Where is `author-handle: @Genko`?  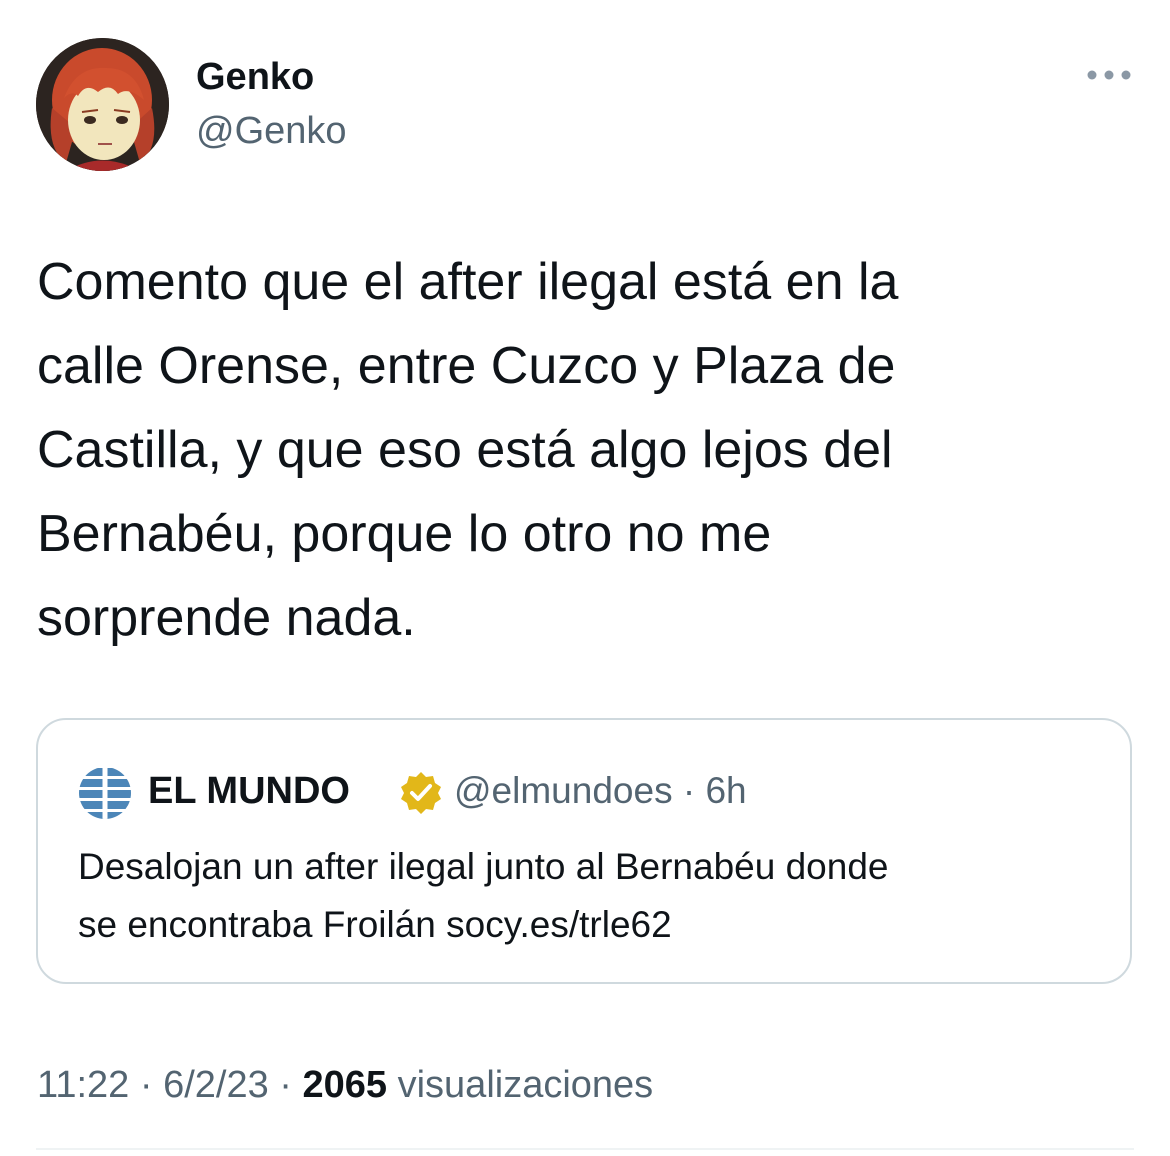 author-handle: @Genko is located at coordinates (271, 131).